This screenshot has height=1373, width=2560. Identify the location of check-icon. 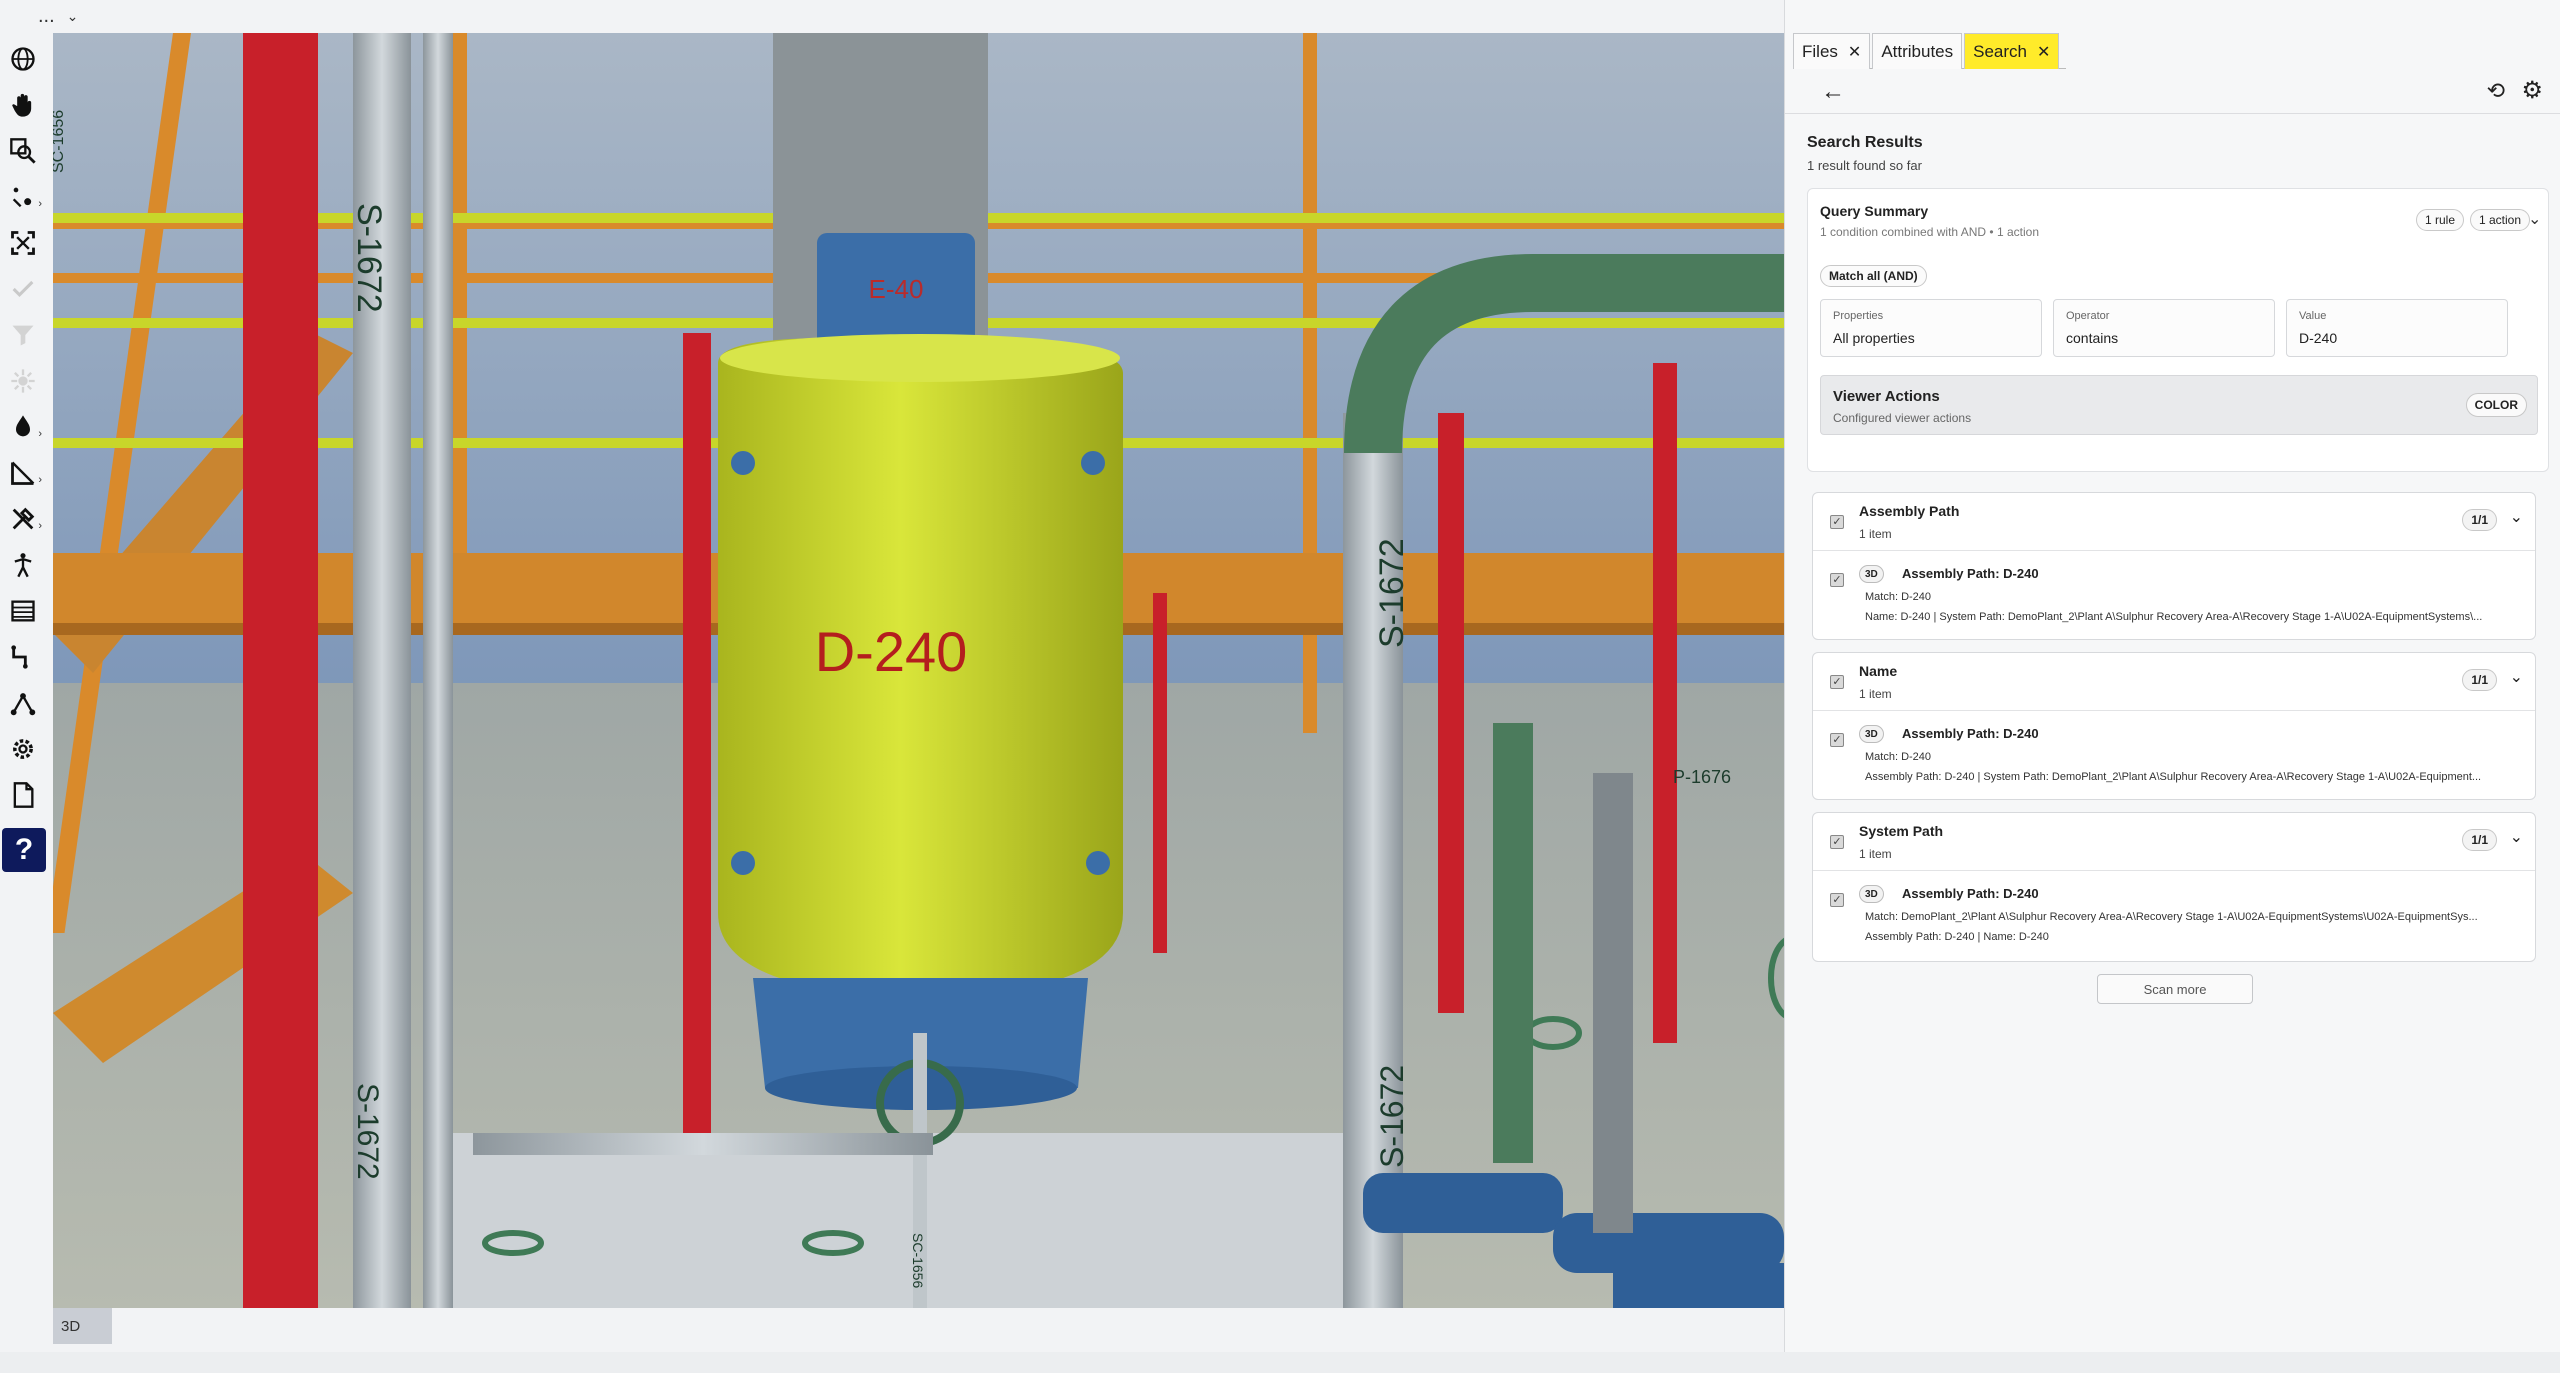
(23, 289).